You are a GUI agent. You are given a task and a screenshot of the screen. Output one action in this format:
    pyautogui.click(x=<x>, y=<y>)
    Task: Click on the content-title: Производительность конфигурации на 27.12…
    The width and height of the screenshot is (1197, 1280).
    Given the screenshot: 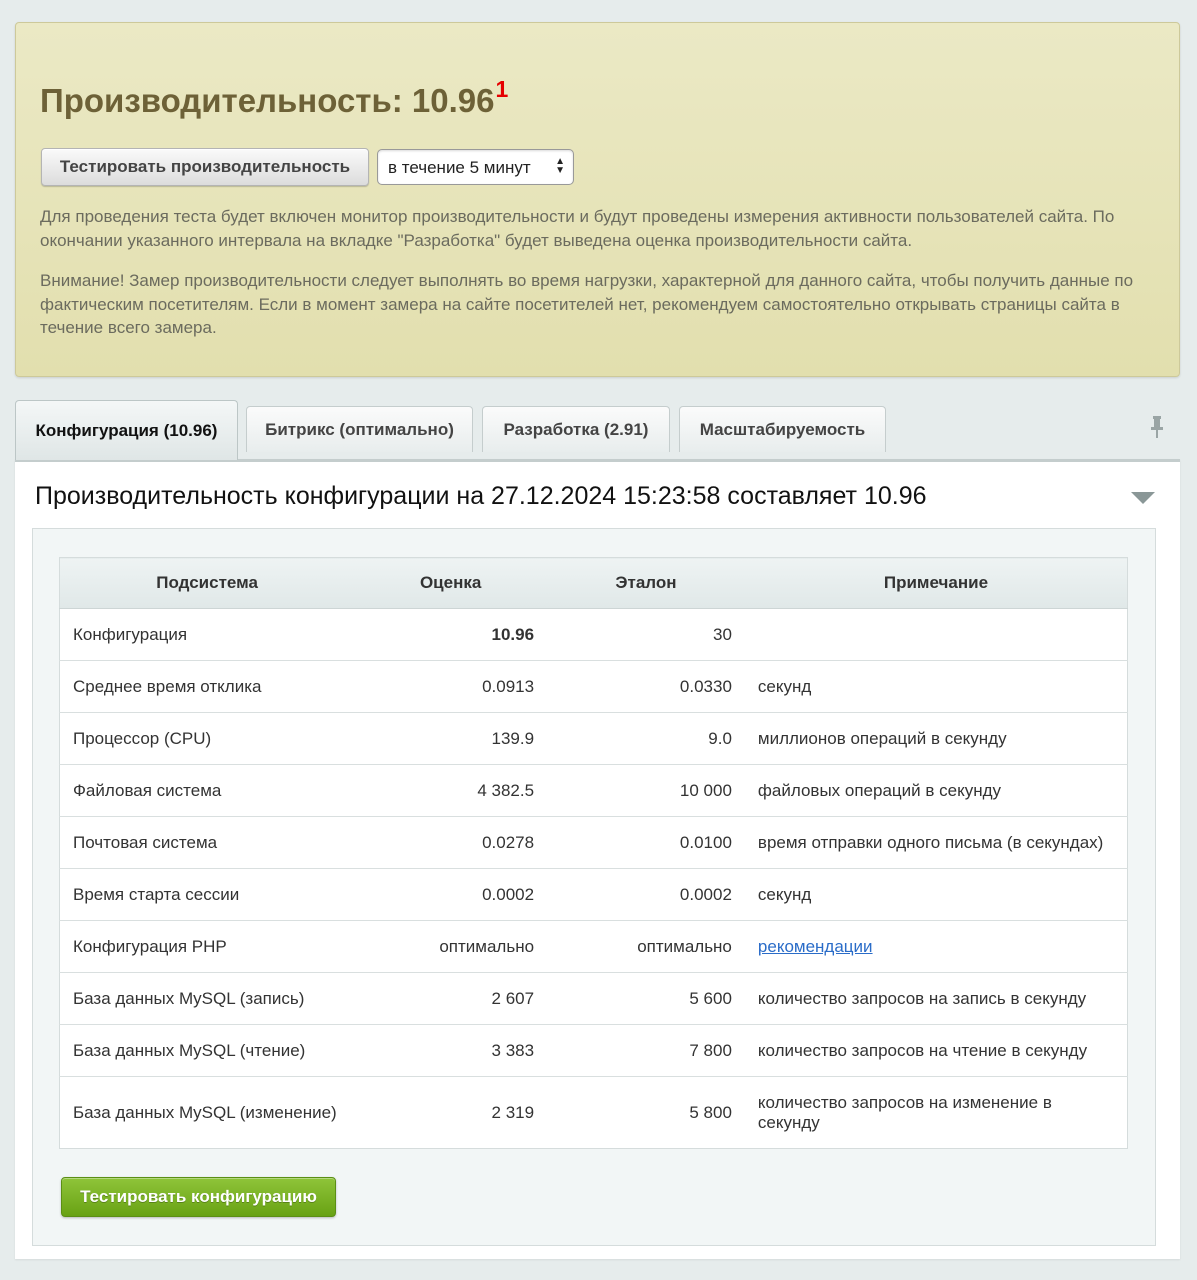 What is the action you would take?
    pyautogui.click(x=481, y=496)
    